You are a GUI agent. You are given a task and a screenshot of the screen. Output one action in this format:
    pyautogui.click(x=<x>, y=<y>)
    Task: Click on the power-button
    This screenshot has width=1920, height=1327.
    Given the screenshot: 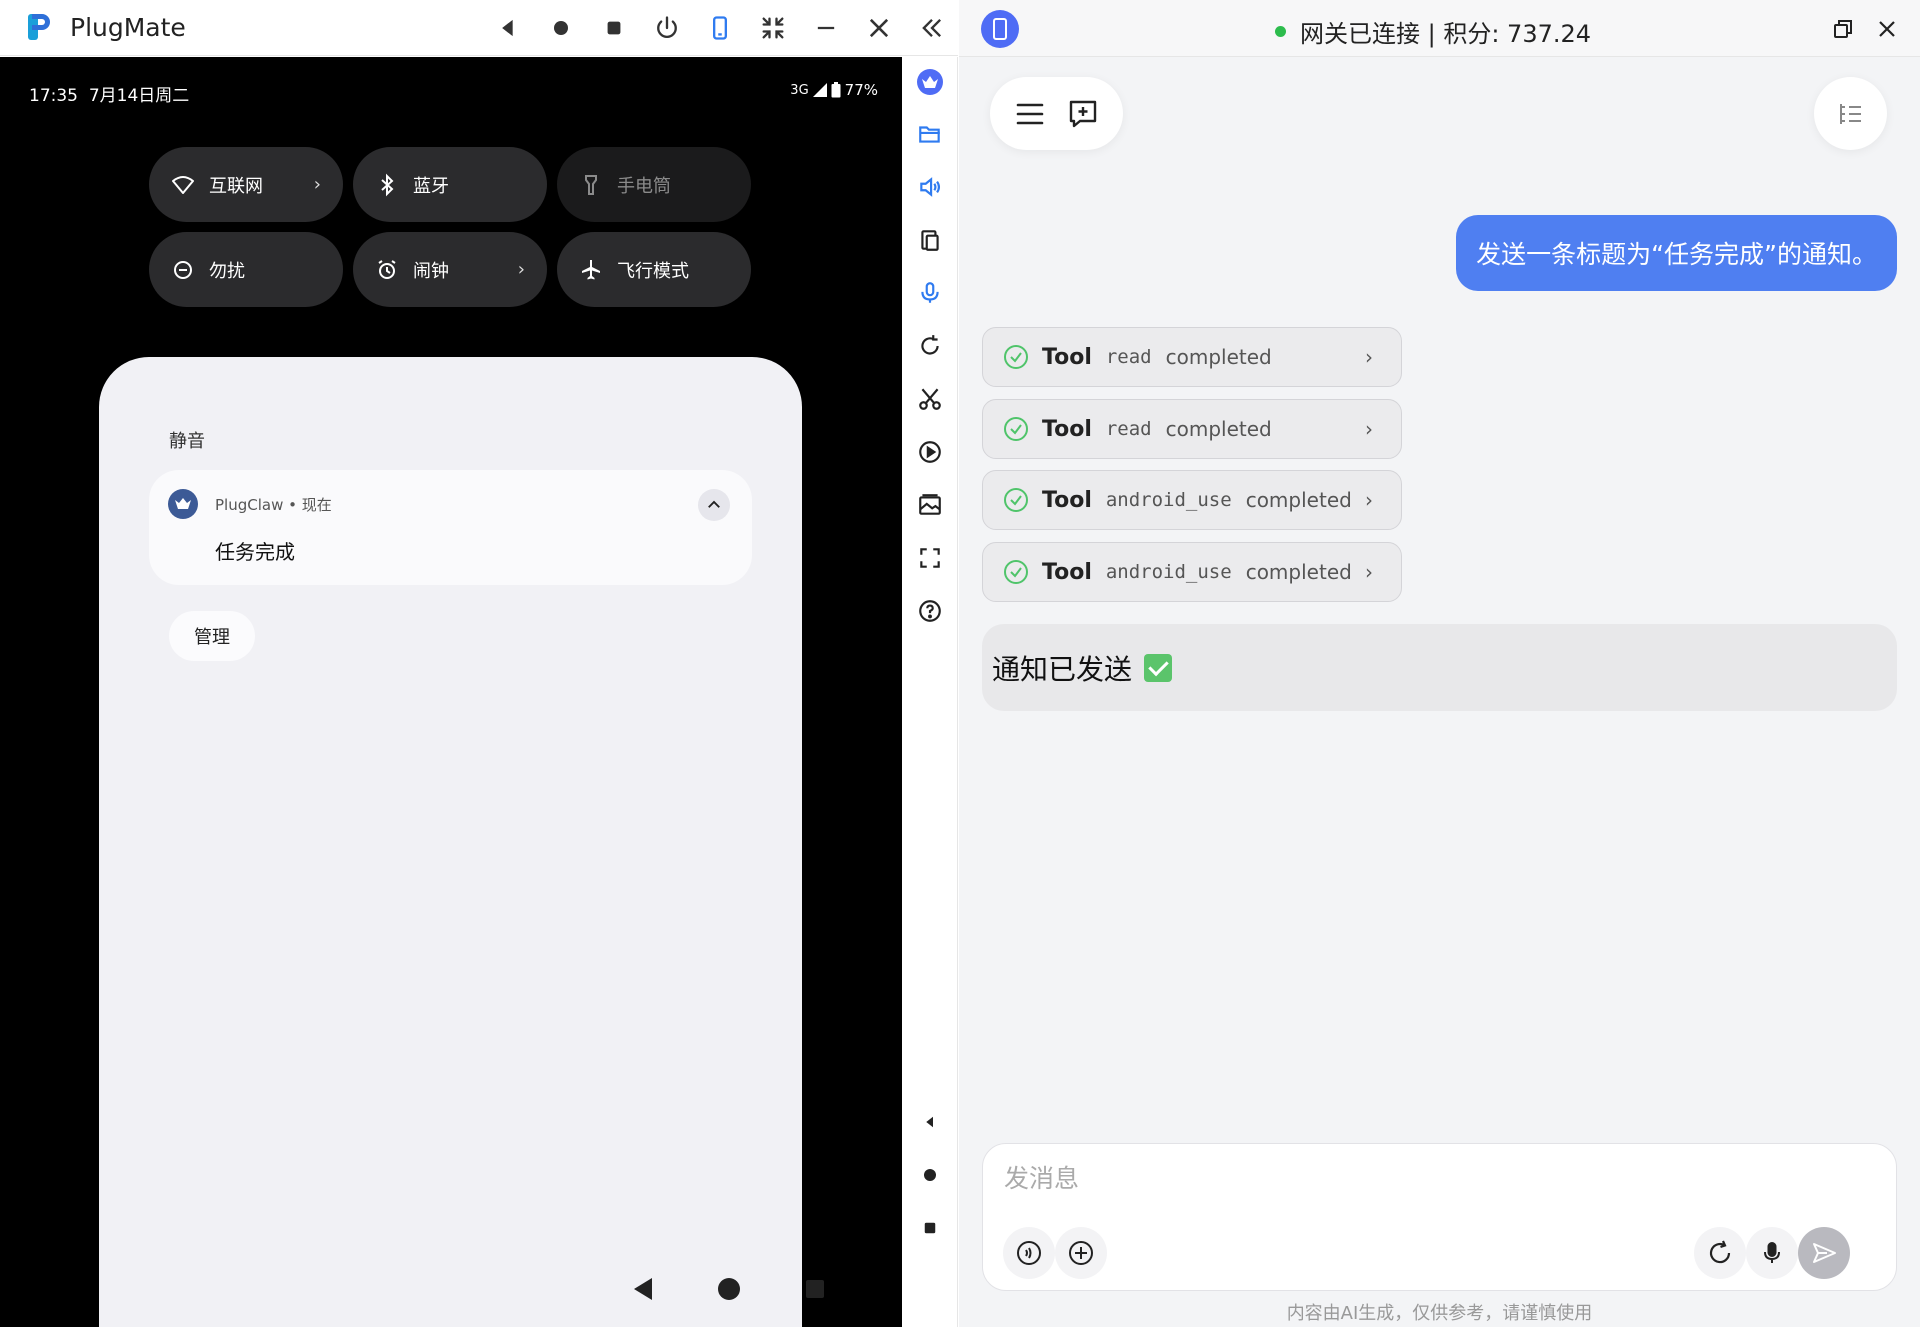 What is the action you would take?
    pyautogui.click(x=666, y=28)
    